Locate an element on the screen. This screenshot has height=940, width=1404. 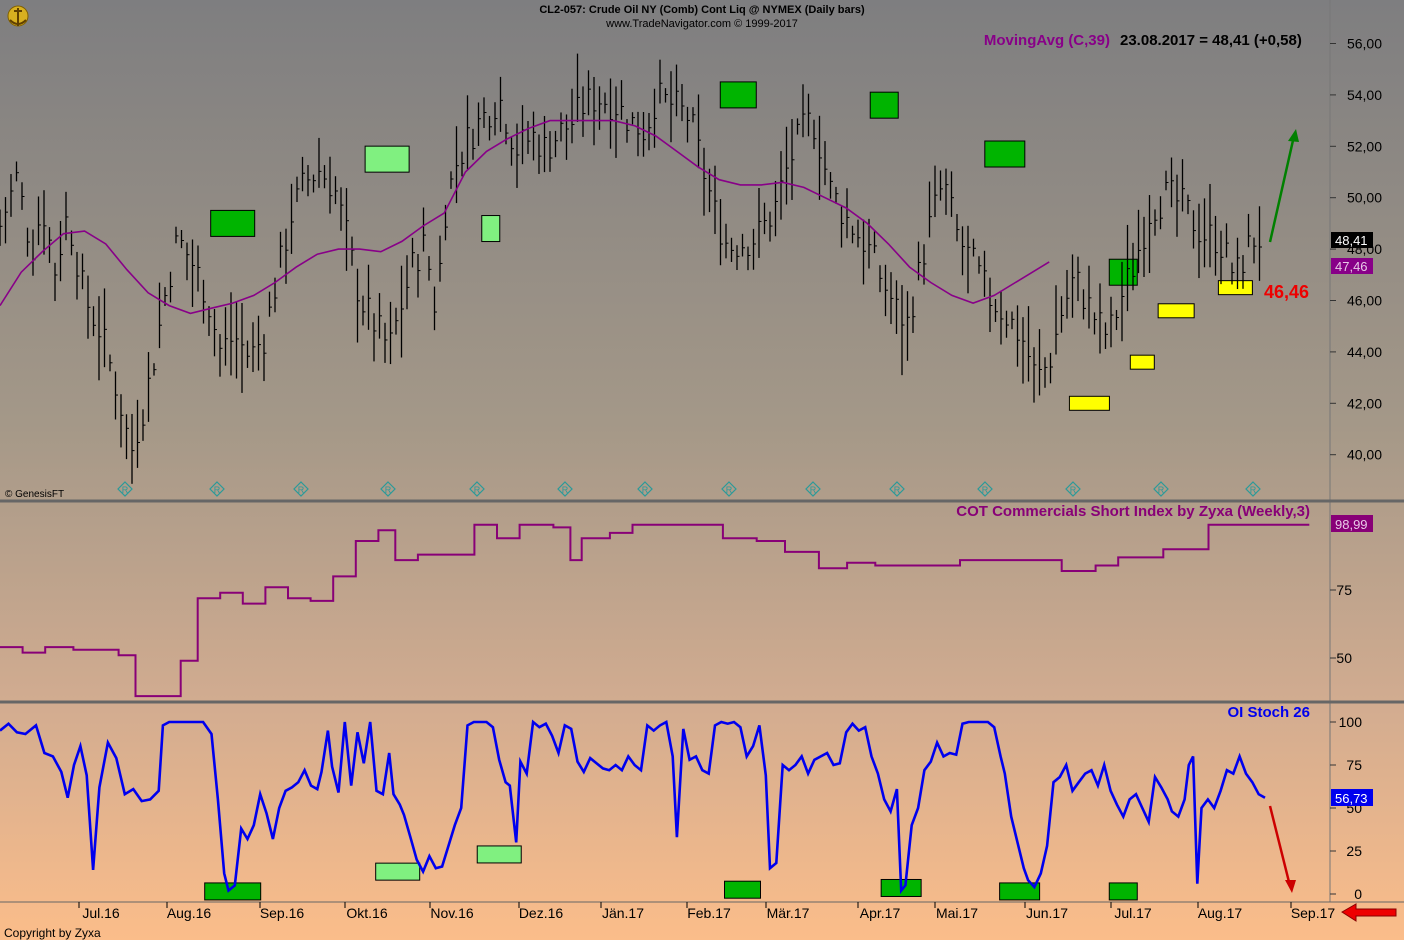
x-tick-label: Apr.17 is located at coordinates (880, 913).